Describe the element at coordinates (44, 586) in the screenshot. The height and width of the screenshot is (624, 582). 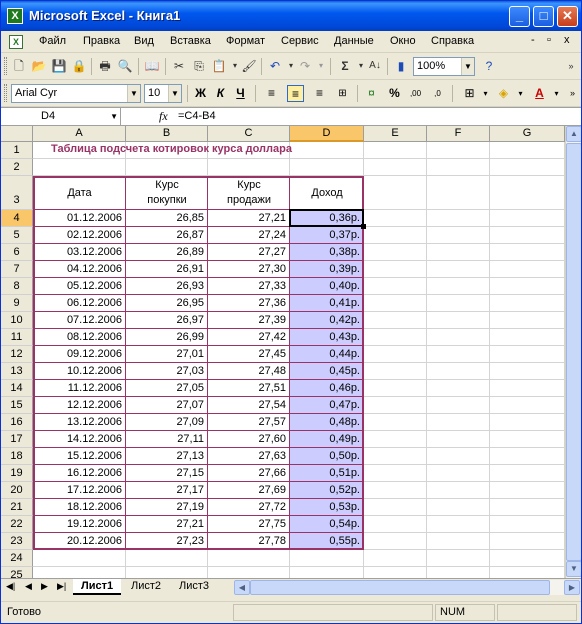
I see `next-sheet-icon: ▶` at that location.